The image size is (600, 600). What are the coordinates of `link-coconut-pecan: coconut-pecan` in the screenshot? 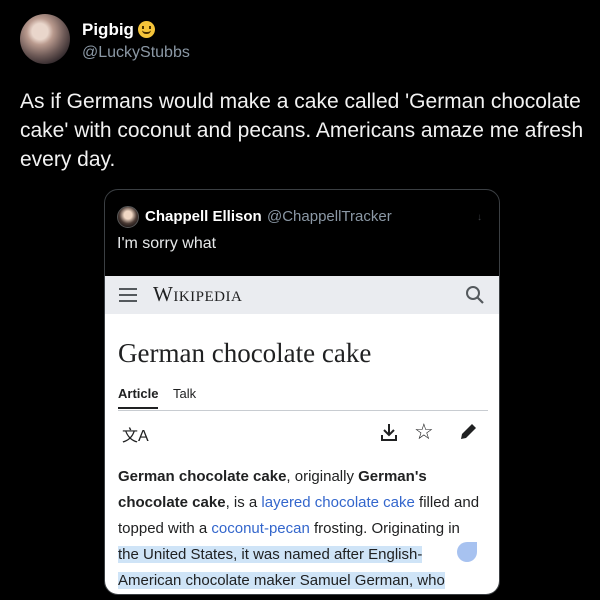 It's located at (260, 528).